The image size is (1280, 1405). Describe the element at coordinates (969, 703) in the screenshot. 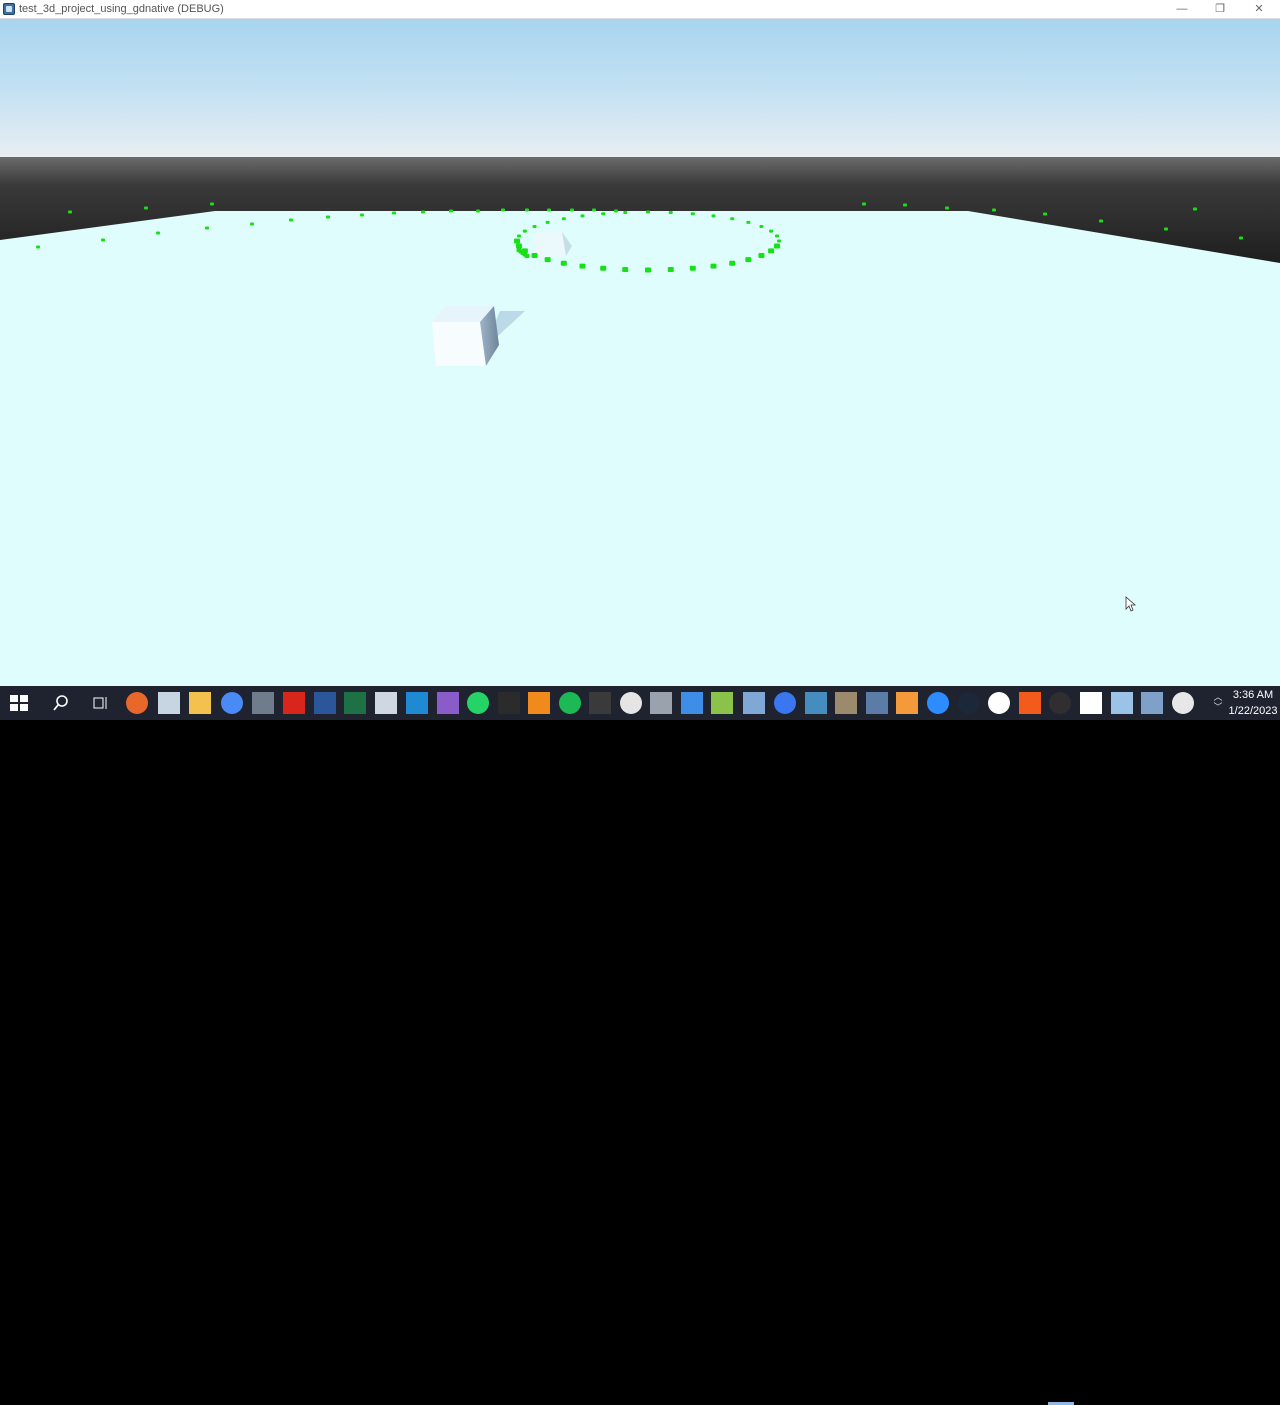

I see `steam-icon` at that location.